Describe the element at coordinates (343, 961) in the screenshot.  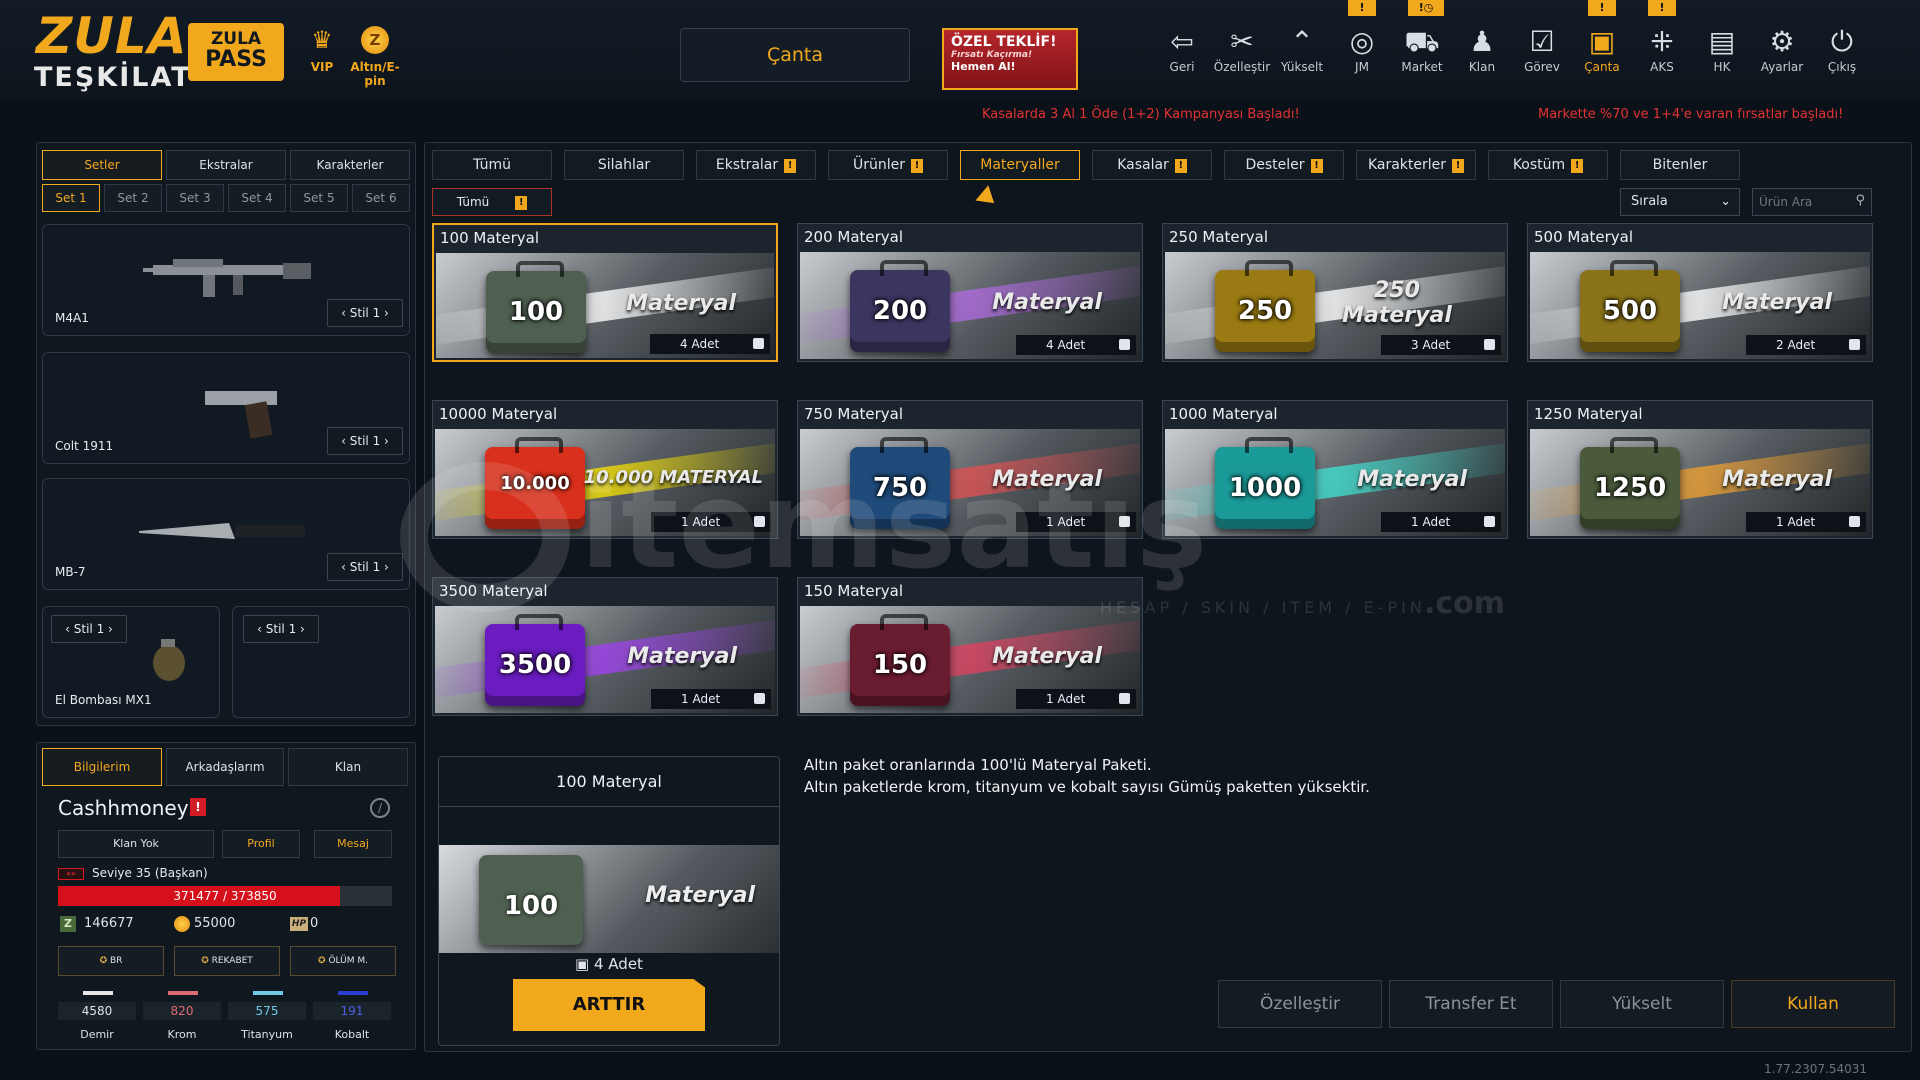
I see `mode-olum-button: ✪ ÖLÜM M.` at that location.